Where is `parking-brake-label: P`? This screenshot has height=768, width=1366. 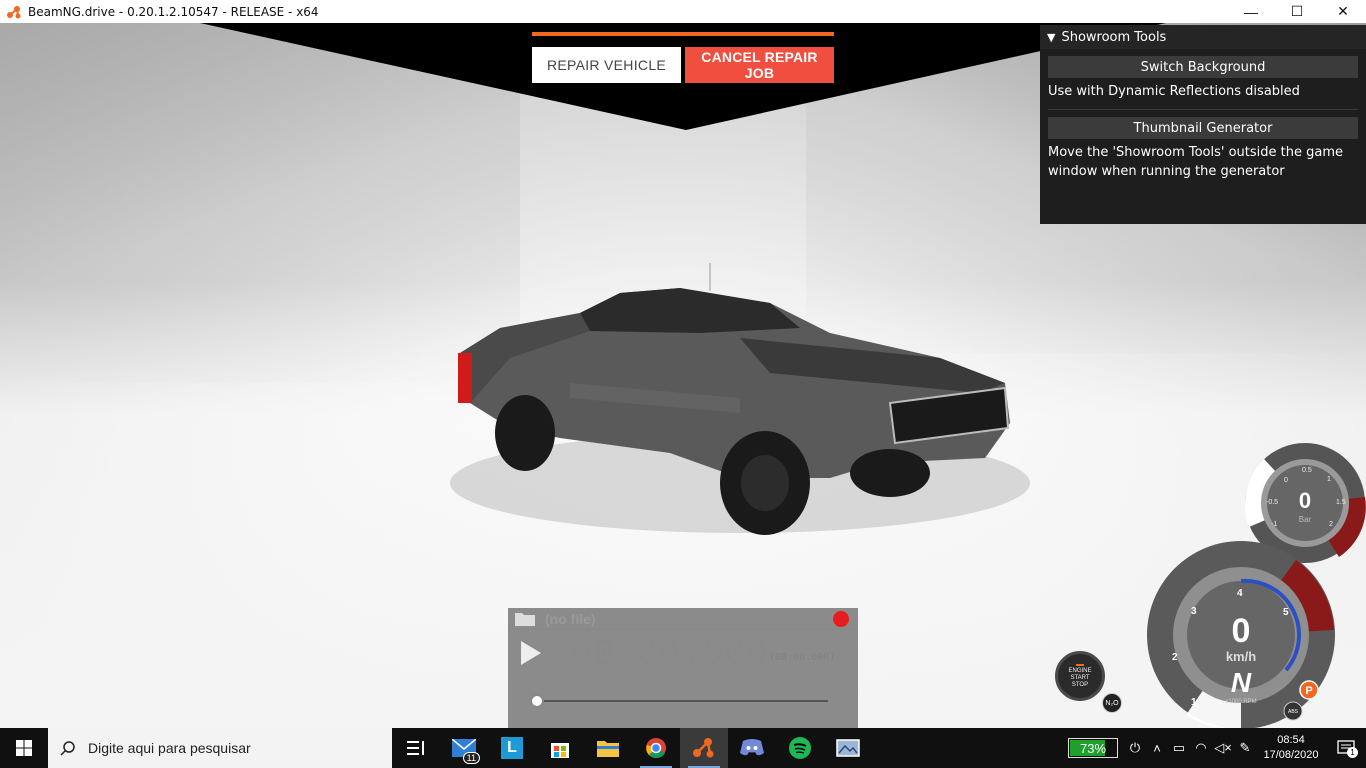
parking-brake-label: P is located at coordinates (1308, 691).